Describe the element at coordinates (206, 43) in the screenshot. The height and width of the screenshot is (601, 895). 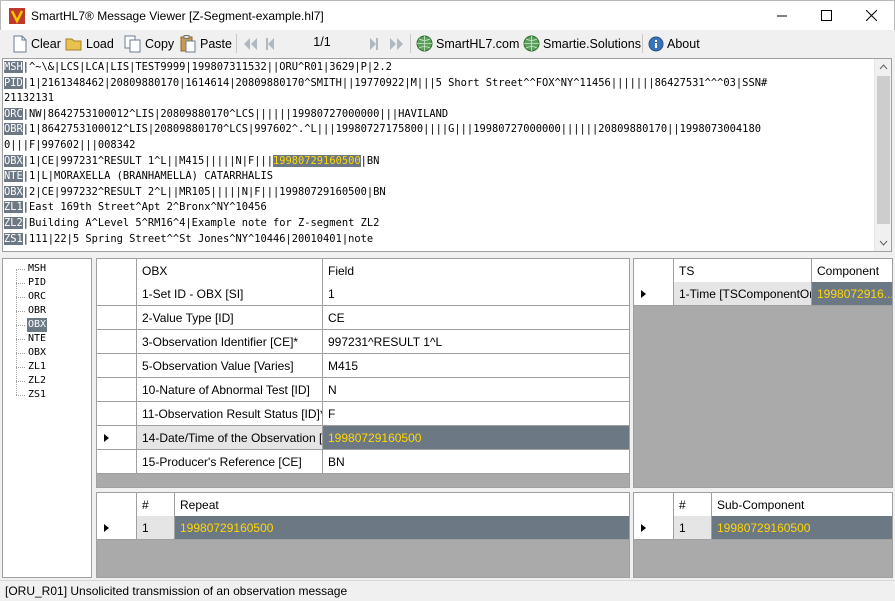
I see `paste-button: Paste` at that location.